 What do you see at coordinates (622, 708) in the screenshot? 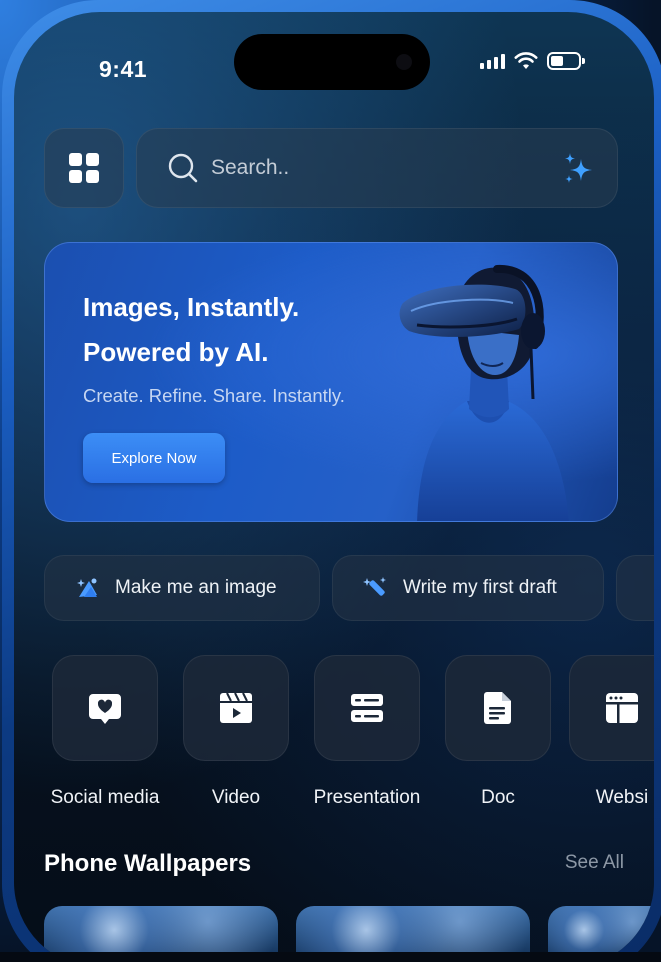
I see `website-icon` at bounding box center [622, 708].